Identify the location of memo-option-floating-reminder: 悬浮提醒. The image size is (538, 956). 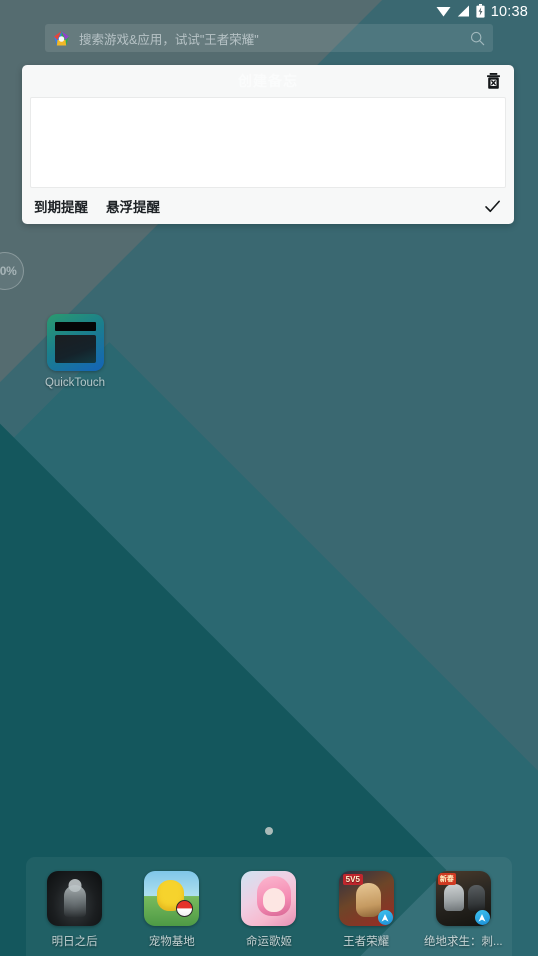
(133, 206).